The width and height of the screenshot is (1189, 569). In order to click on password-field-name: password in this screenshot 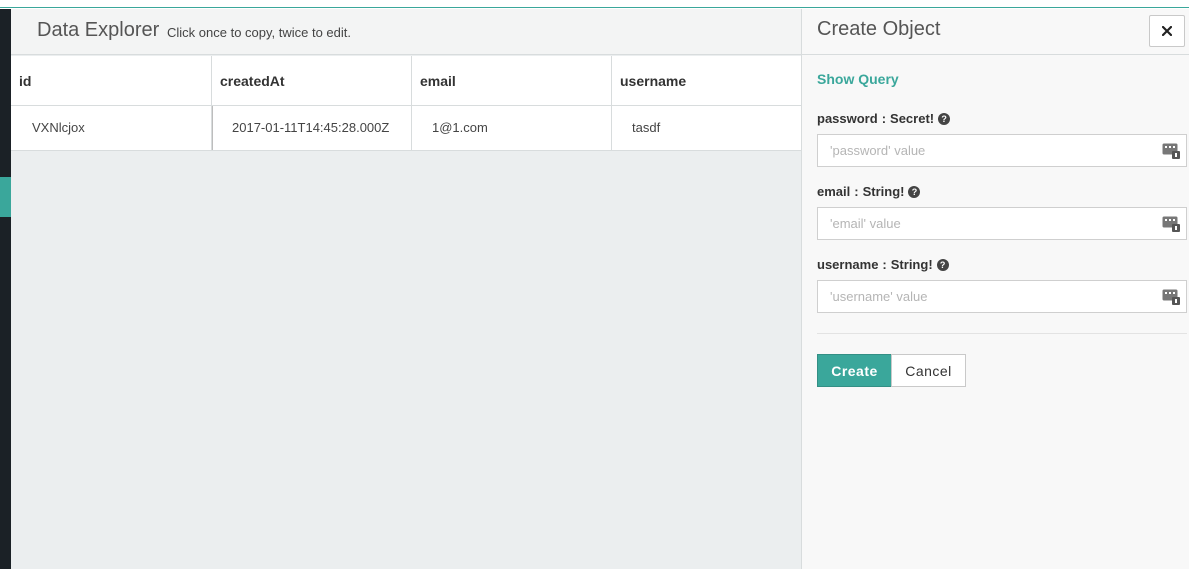, I will do `click(847, 118)`.